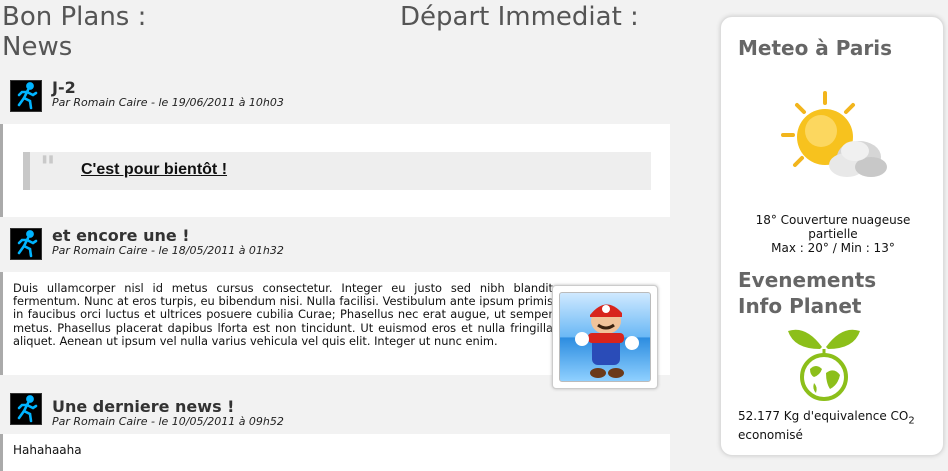 The width and height of the screenshot is (948, 471). Describe the element at coordinates (168, 102) in the screenshot. I see `post-meta: Par Romain Caire - le 19/06/2011 à 10h03` at that location.